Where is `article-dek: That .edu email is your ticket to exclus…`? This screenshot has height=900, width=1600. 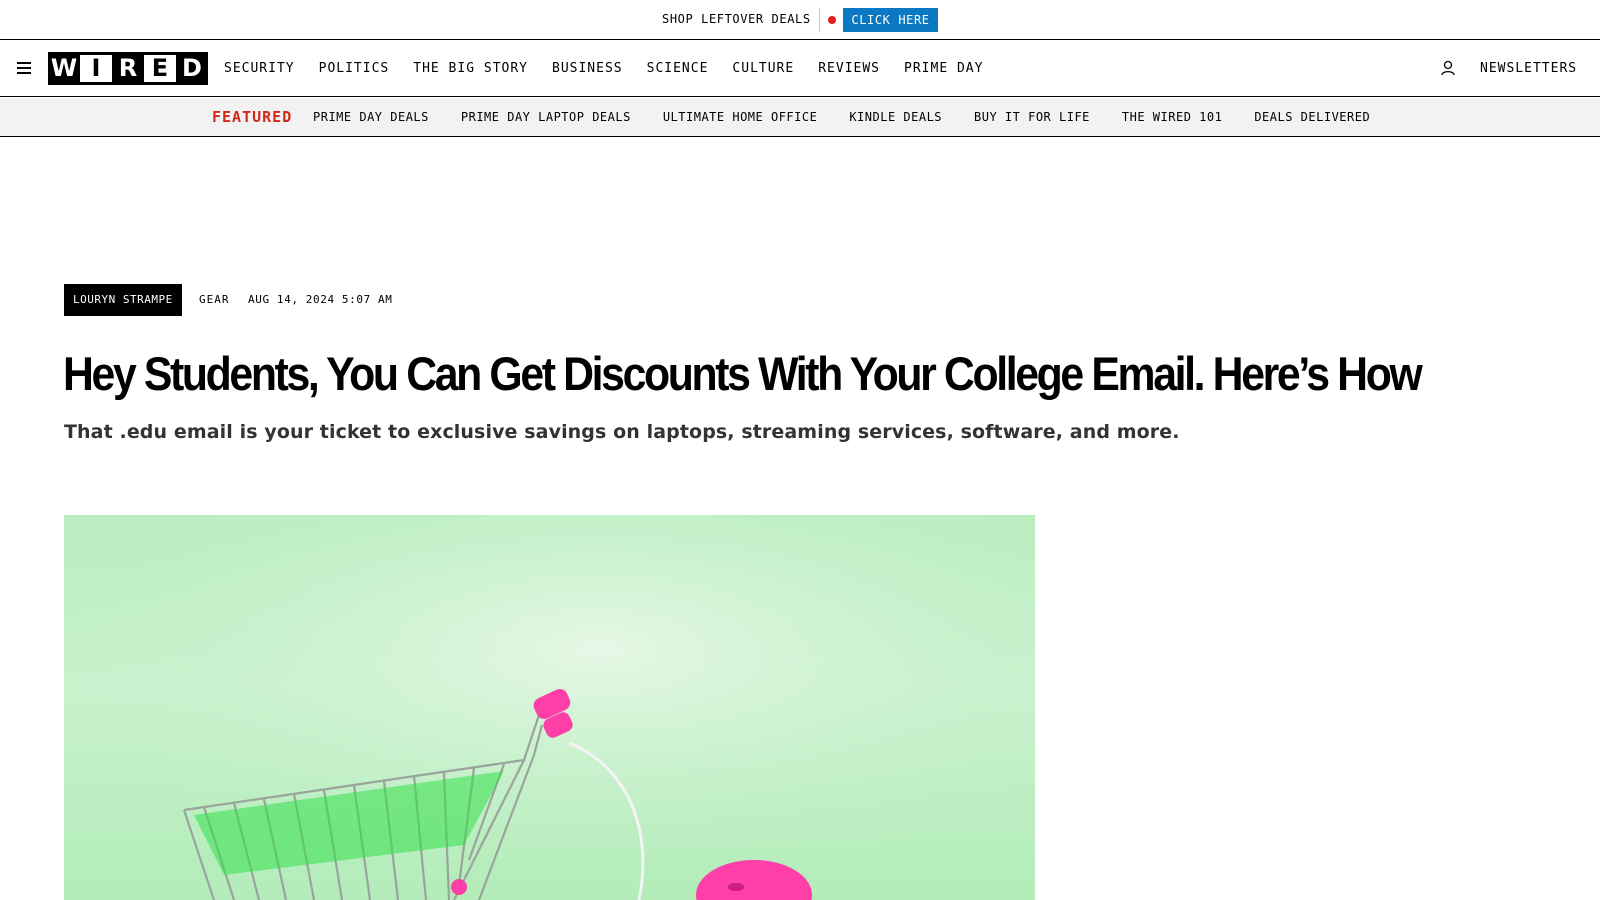
article-dek: That .edu email is your ticket to exclus… is located at coordinates (622, 432).